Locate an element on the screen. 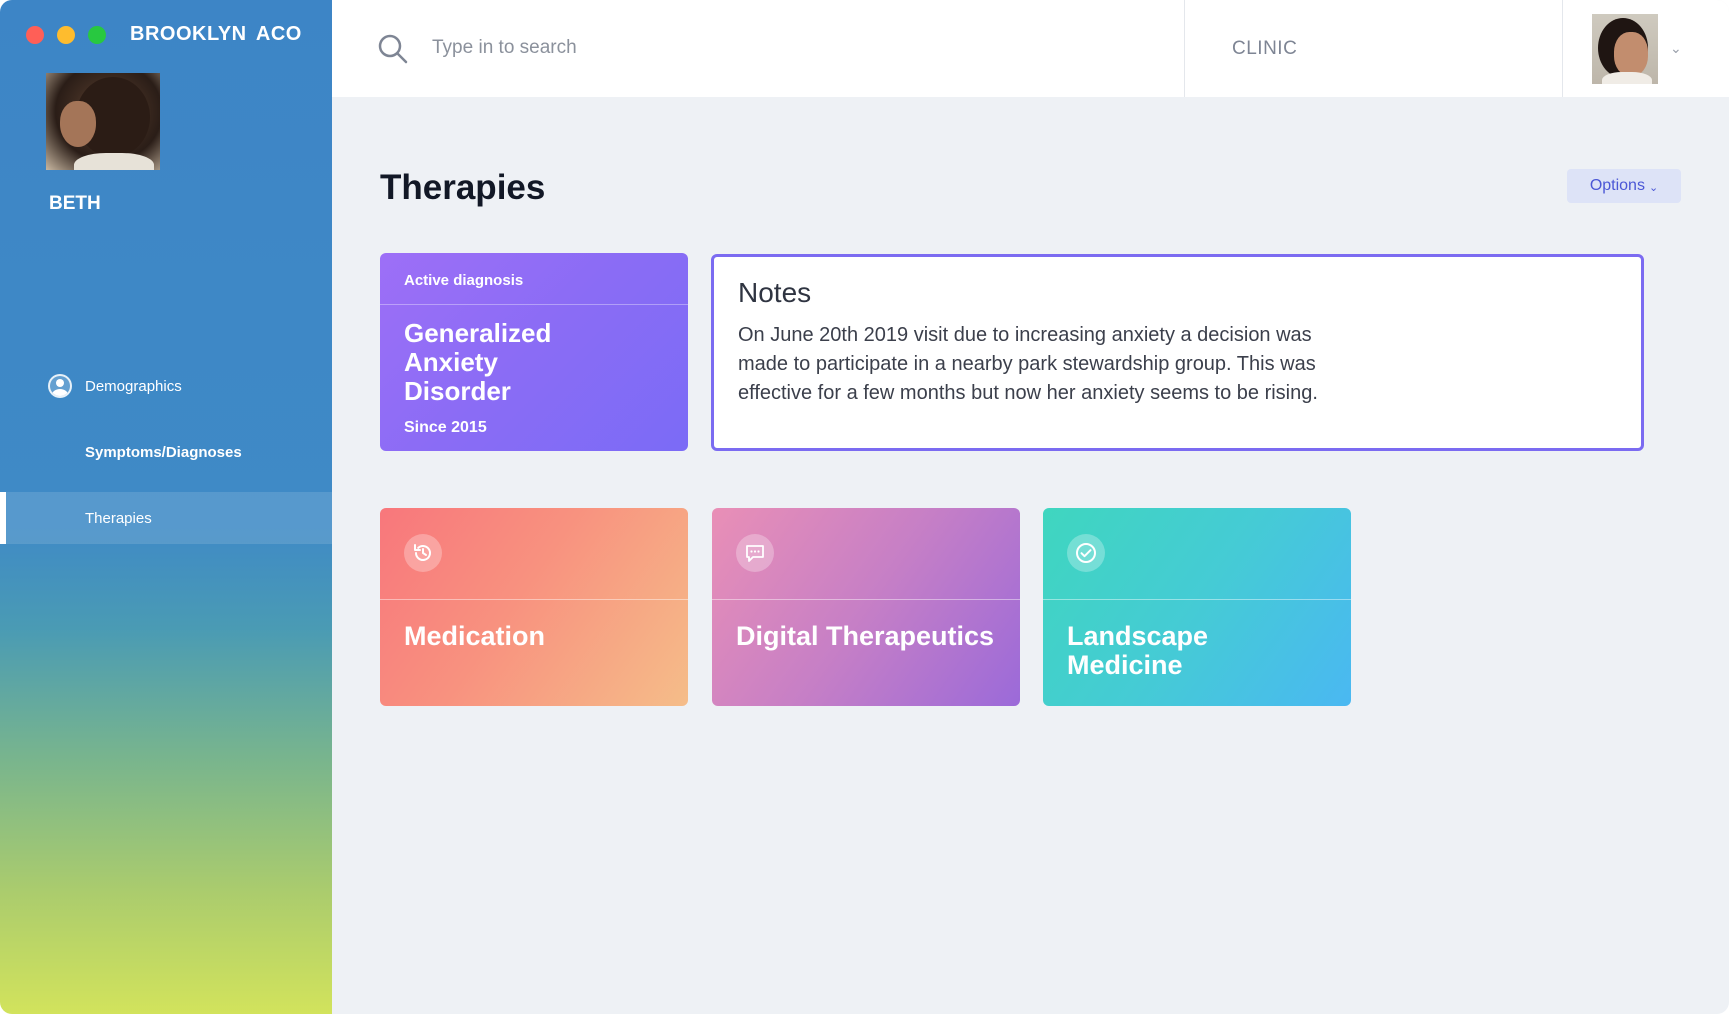 This screenshot has height=1014, width=1729. search-input is located at coordinates (732, 48).